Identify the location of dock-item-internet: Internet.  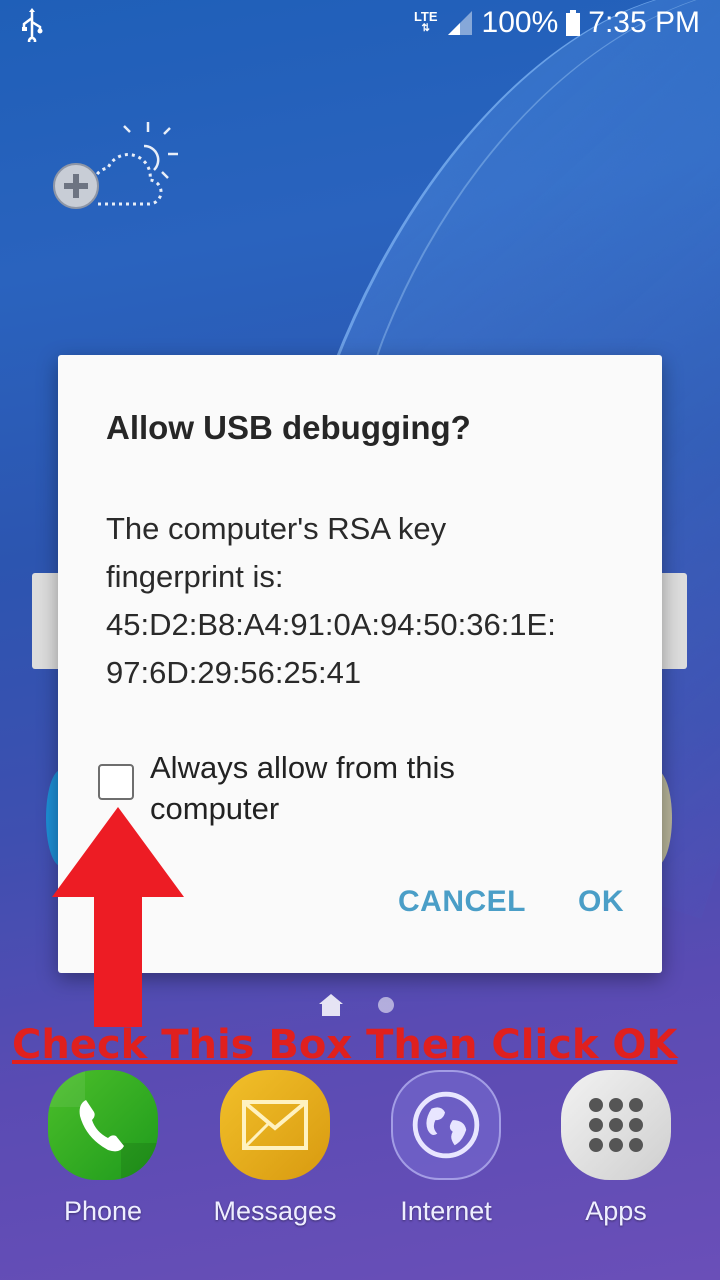
(446, 1148).